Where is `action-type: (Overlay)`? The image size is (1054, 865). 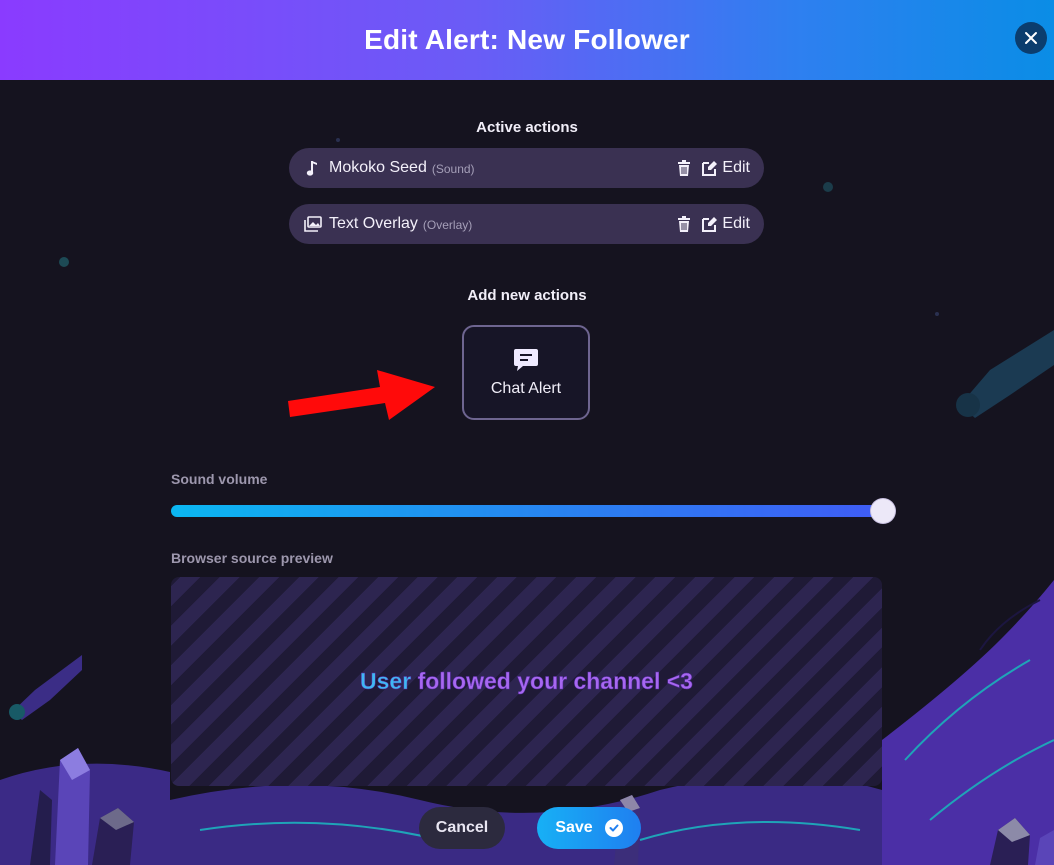 action-type: (Overlay) is located at coordinates (447, 225).